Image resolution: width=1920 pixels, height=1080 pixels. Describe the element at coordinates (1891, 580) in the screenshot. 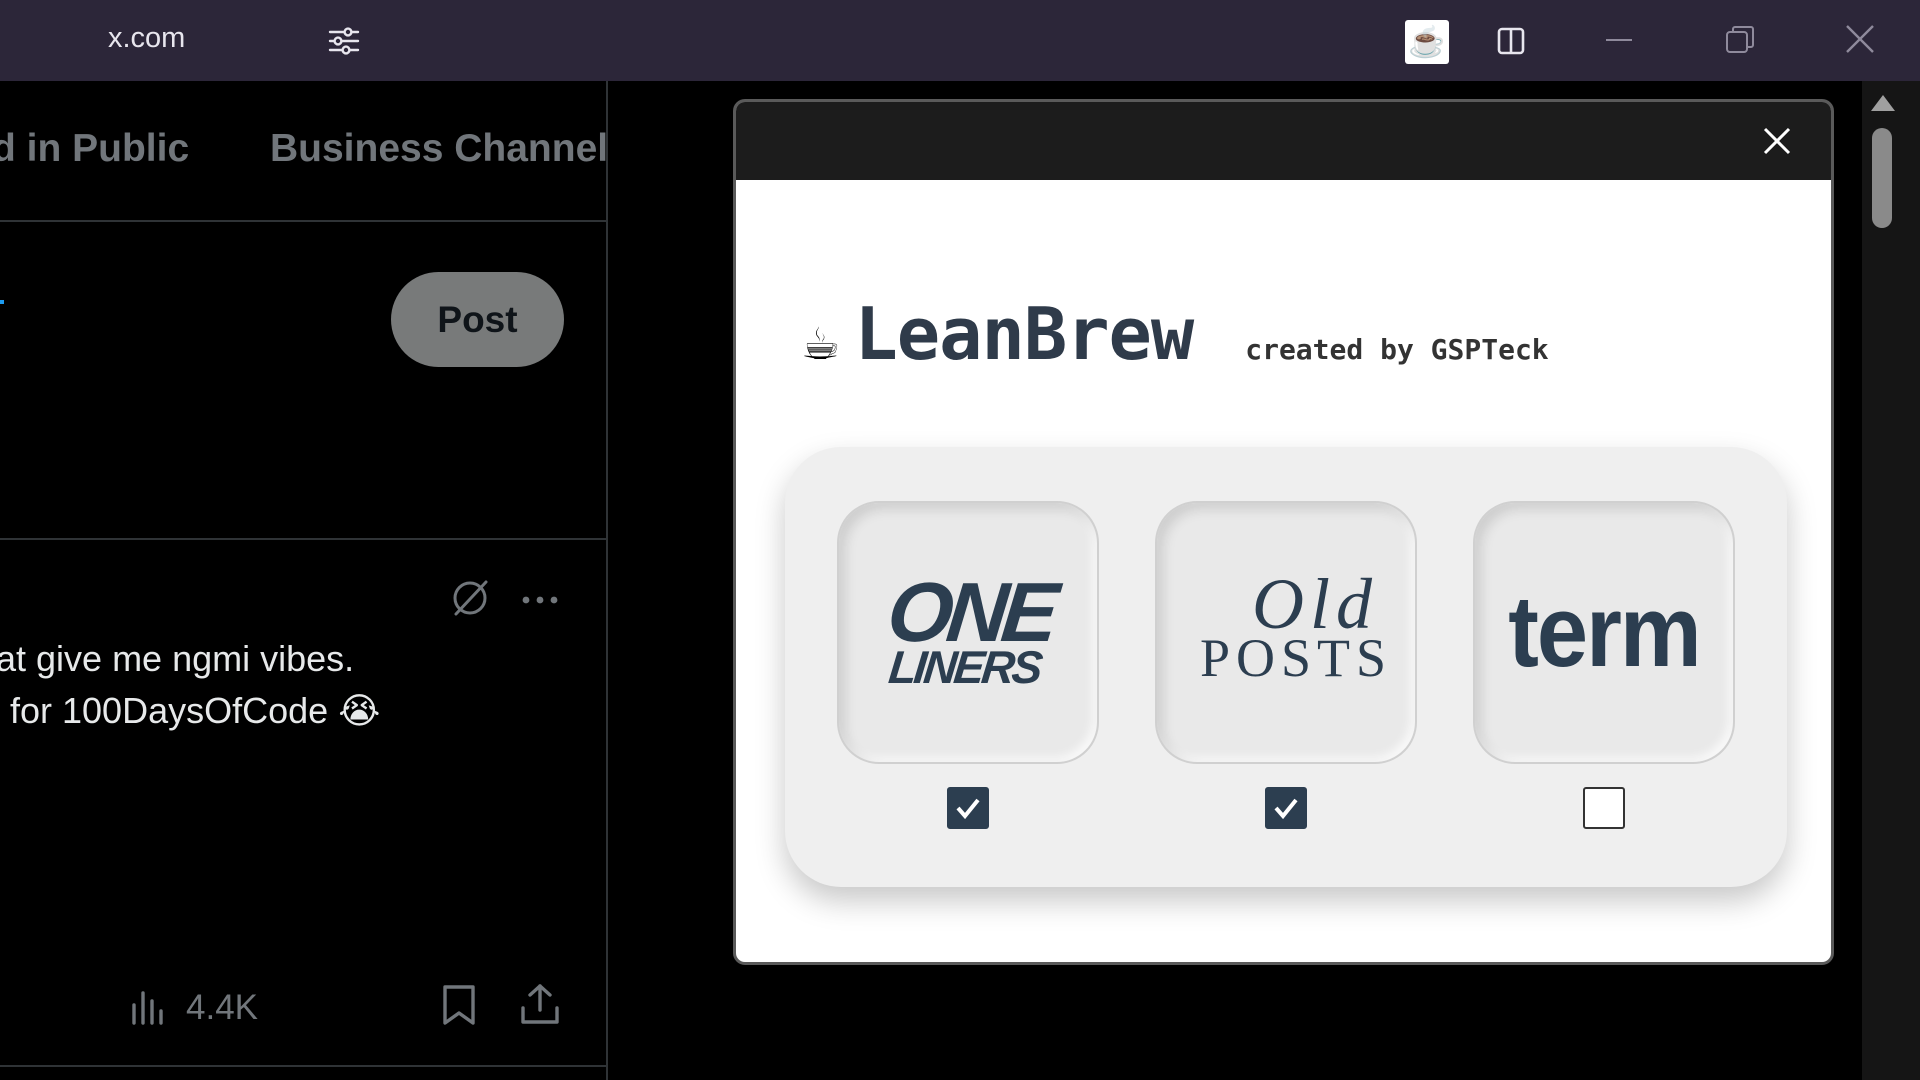

I see `page-scrollbar` at that location.